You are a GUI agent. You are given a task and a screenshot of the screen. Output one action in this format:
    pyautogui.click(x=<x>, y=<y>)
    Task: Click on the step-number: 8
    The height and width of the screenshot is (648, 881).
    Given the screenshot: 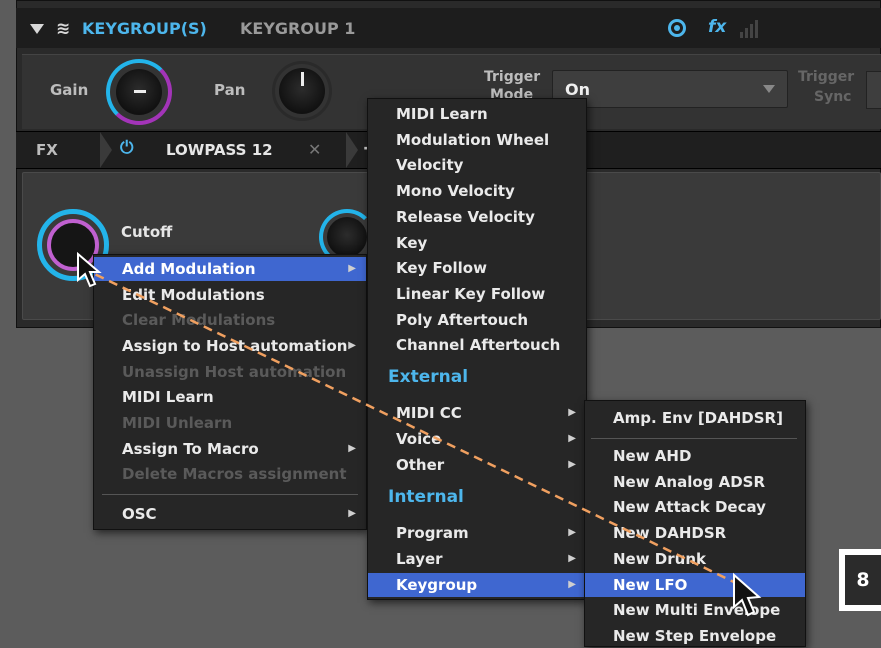 What is the action you would take?
    pyautogui.click(x=863, y=580)
    